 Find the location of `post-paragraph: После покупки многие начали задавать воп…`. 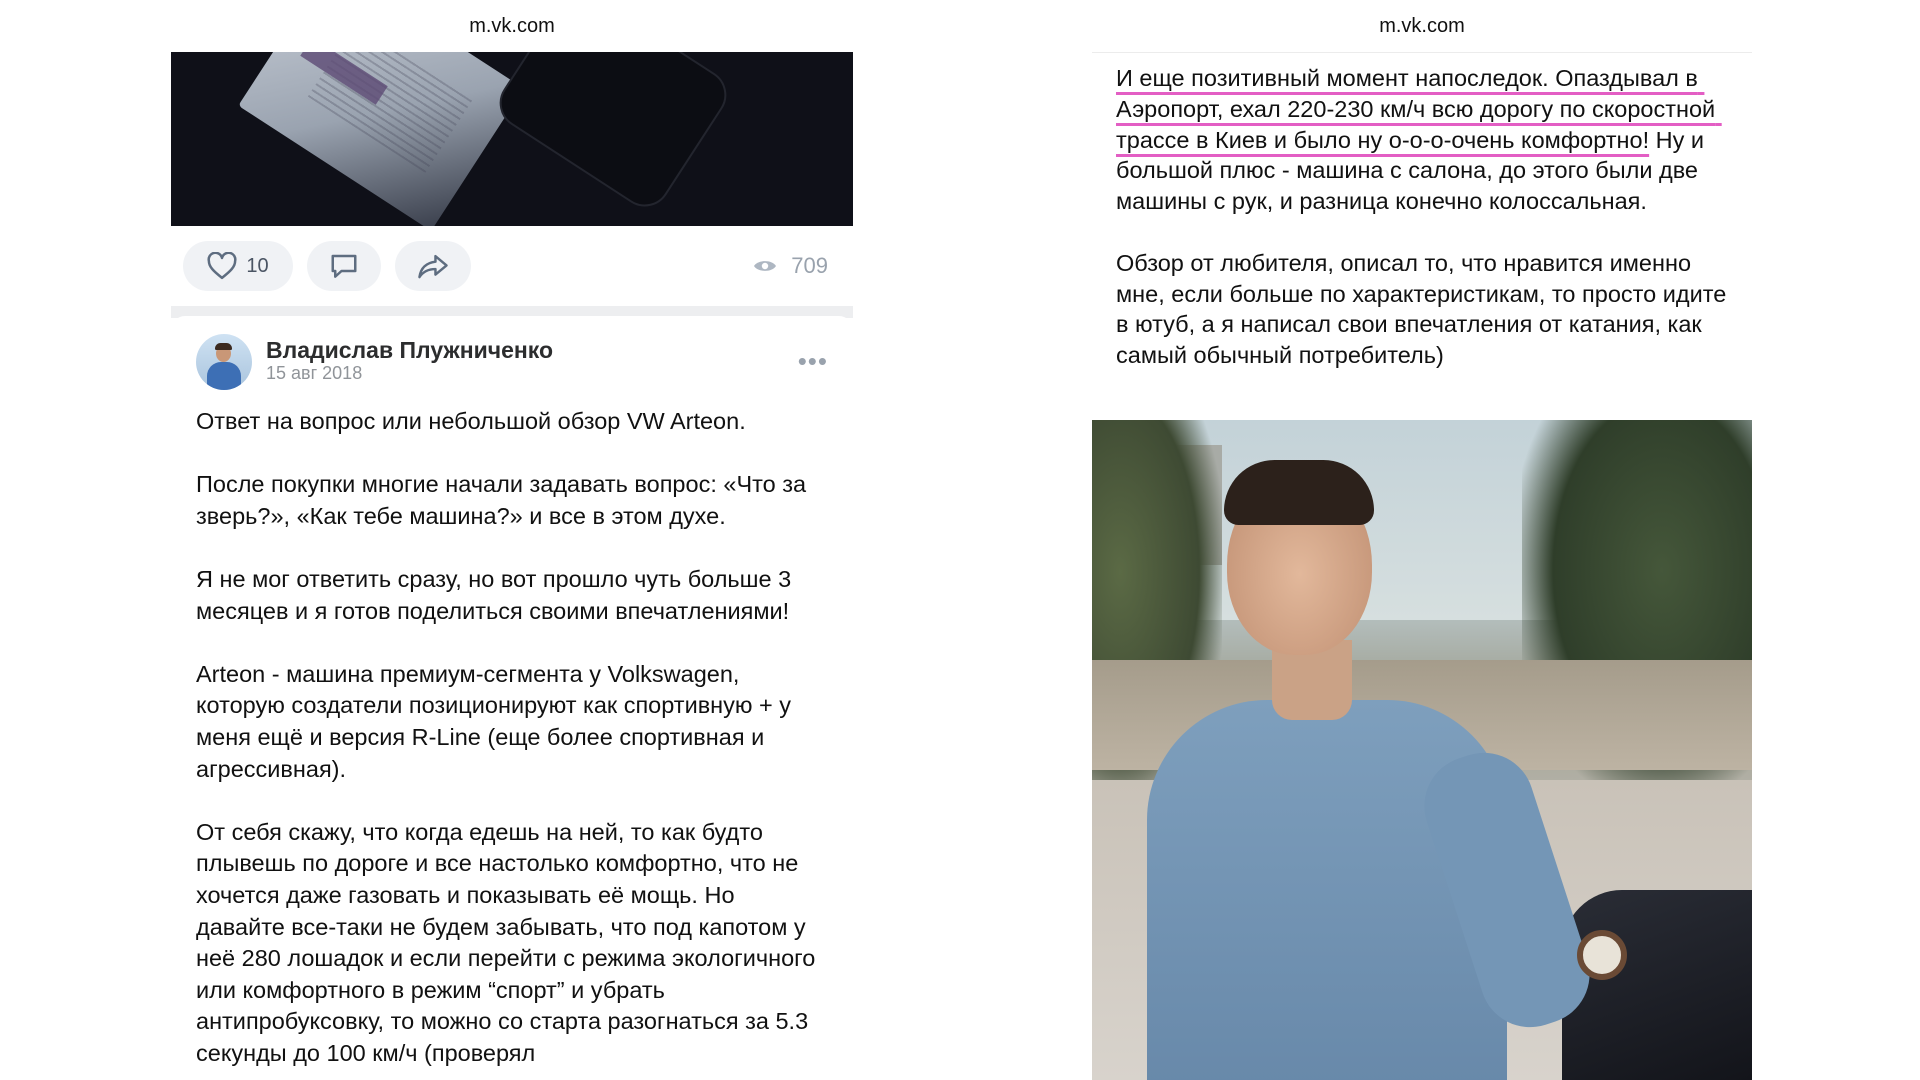

post-paragraph: После покупки многие начали задавать воп… is located at coordinates (504, 500).